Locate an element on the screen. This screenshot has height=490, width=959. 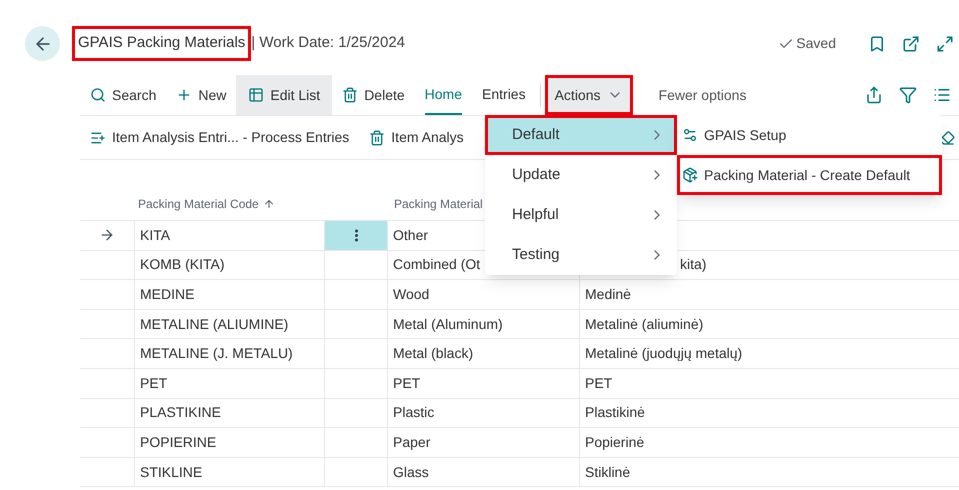
table-cell-text: kita) is located at coordinates (693, 264).